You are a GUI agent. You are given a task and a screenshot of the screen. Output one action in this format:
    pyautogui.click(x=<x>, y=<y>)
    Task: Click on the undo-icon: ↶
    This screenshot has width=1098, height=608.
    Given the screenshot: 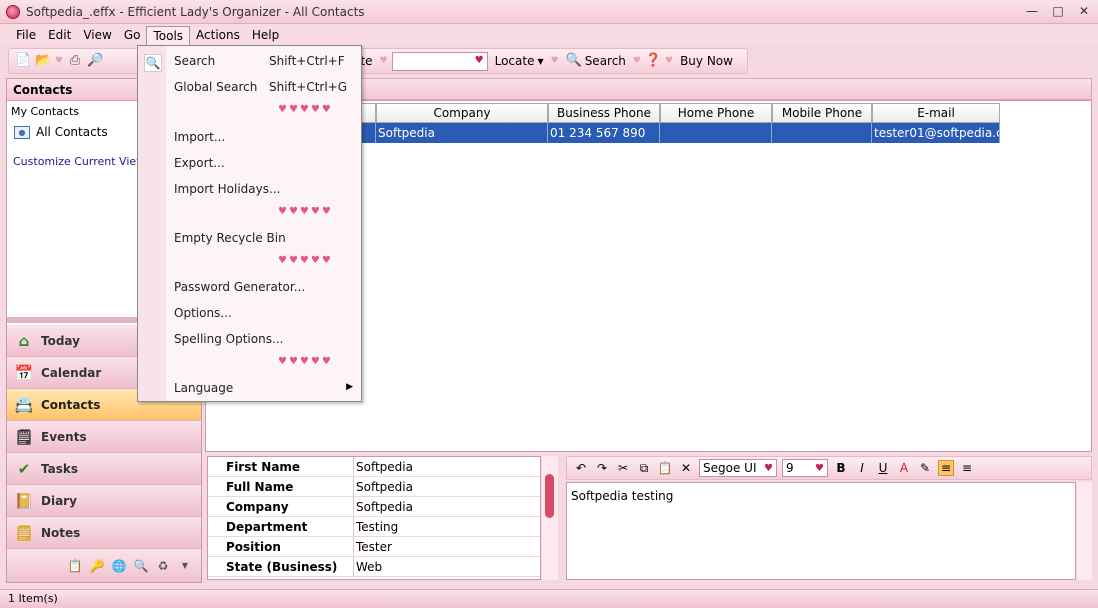 What is the action you would take?
    pyautogui.click(x=581, y=468)
    